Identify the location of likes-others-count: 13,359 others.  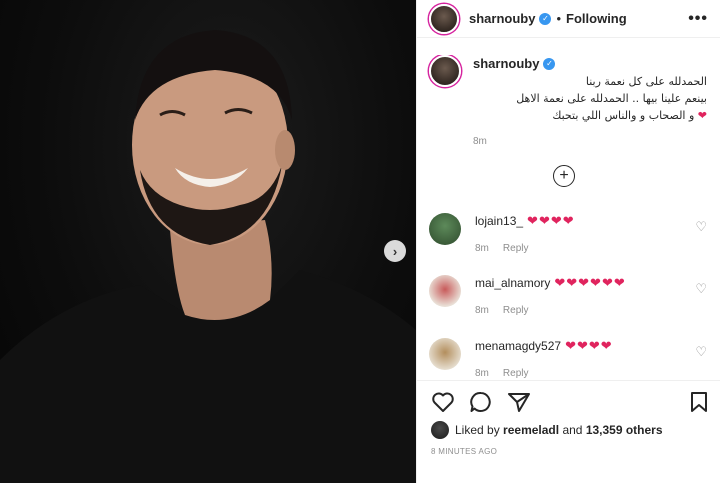
(624, 430).